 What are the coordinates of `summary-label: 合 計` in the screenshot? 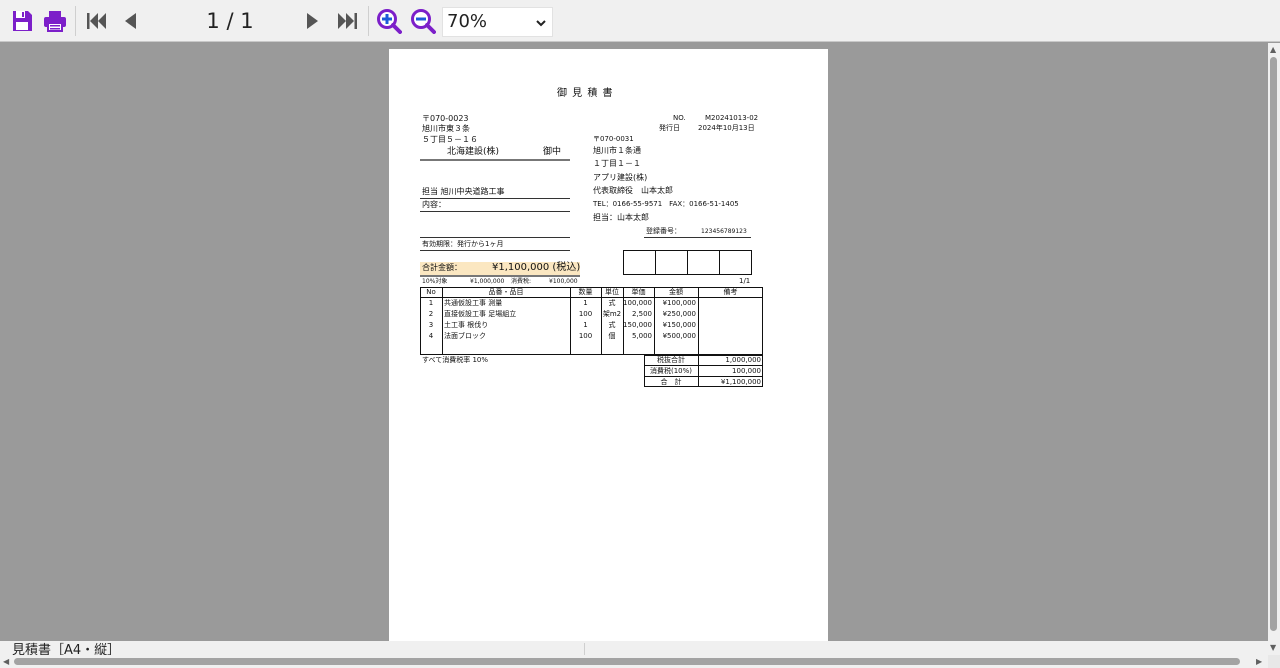 It's located at (671, 382).